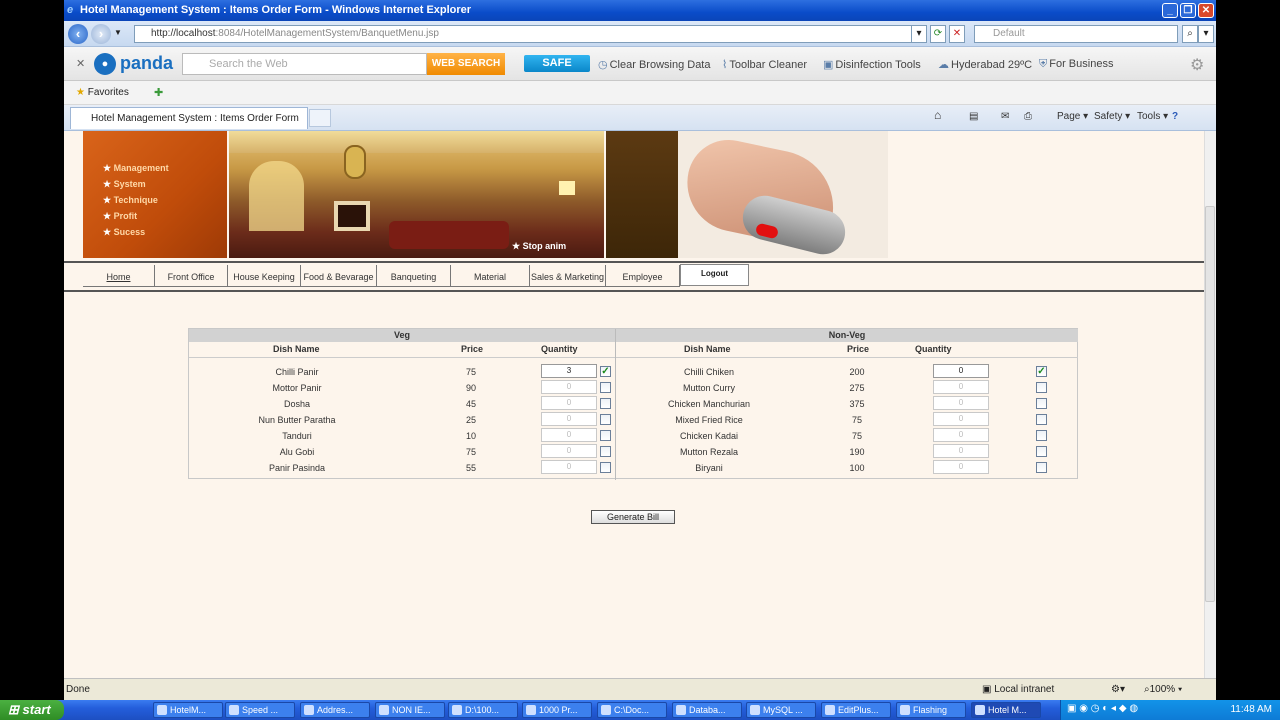 The height and width of the screenshot is (720, 1280). I want to click on taskbar-item: Flashing, so click(931, 710).